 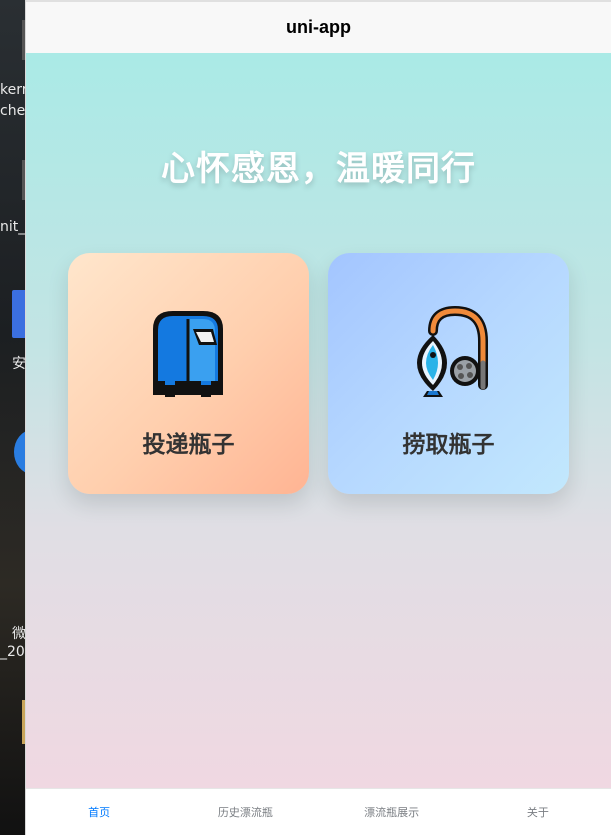 I want to click on tab-about: 关于, so click(x=538, y=812).